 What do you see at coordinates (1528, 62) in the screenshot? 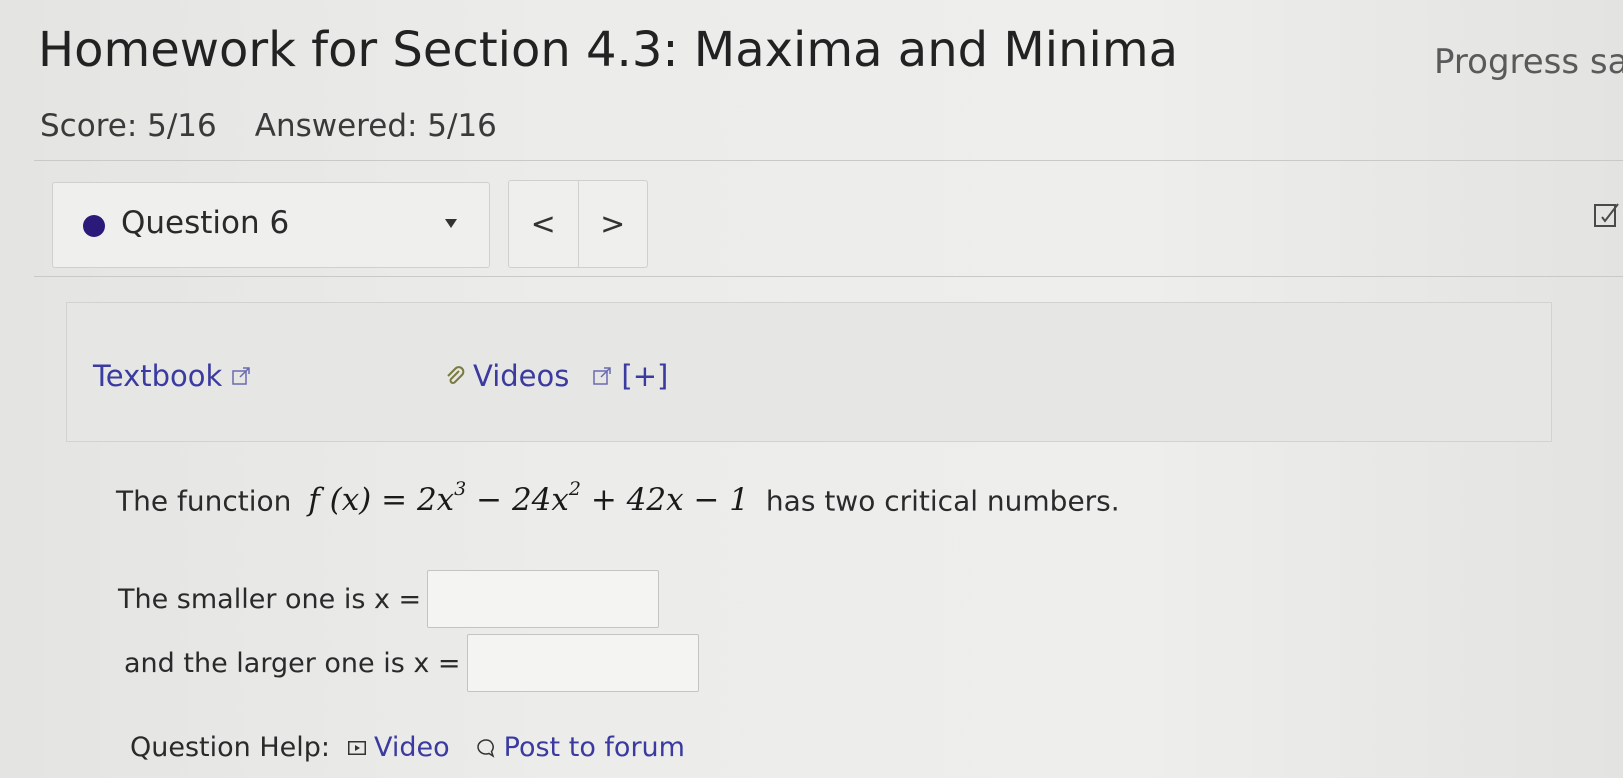
I see `progress-status: Progress sa` at bounding box center [1528, 62].